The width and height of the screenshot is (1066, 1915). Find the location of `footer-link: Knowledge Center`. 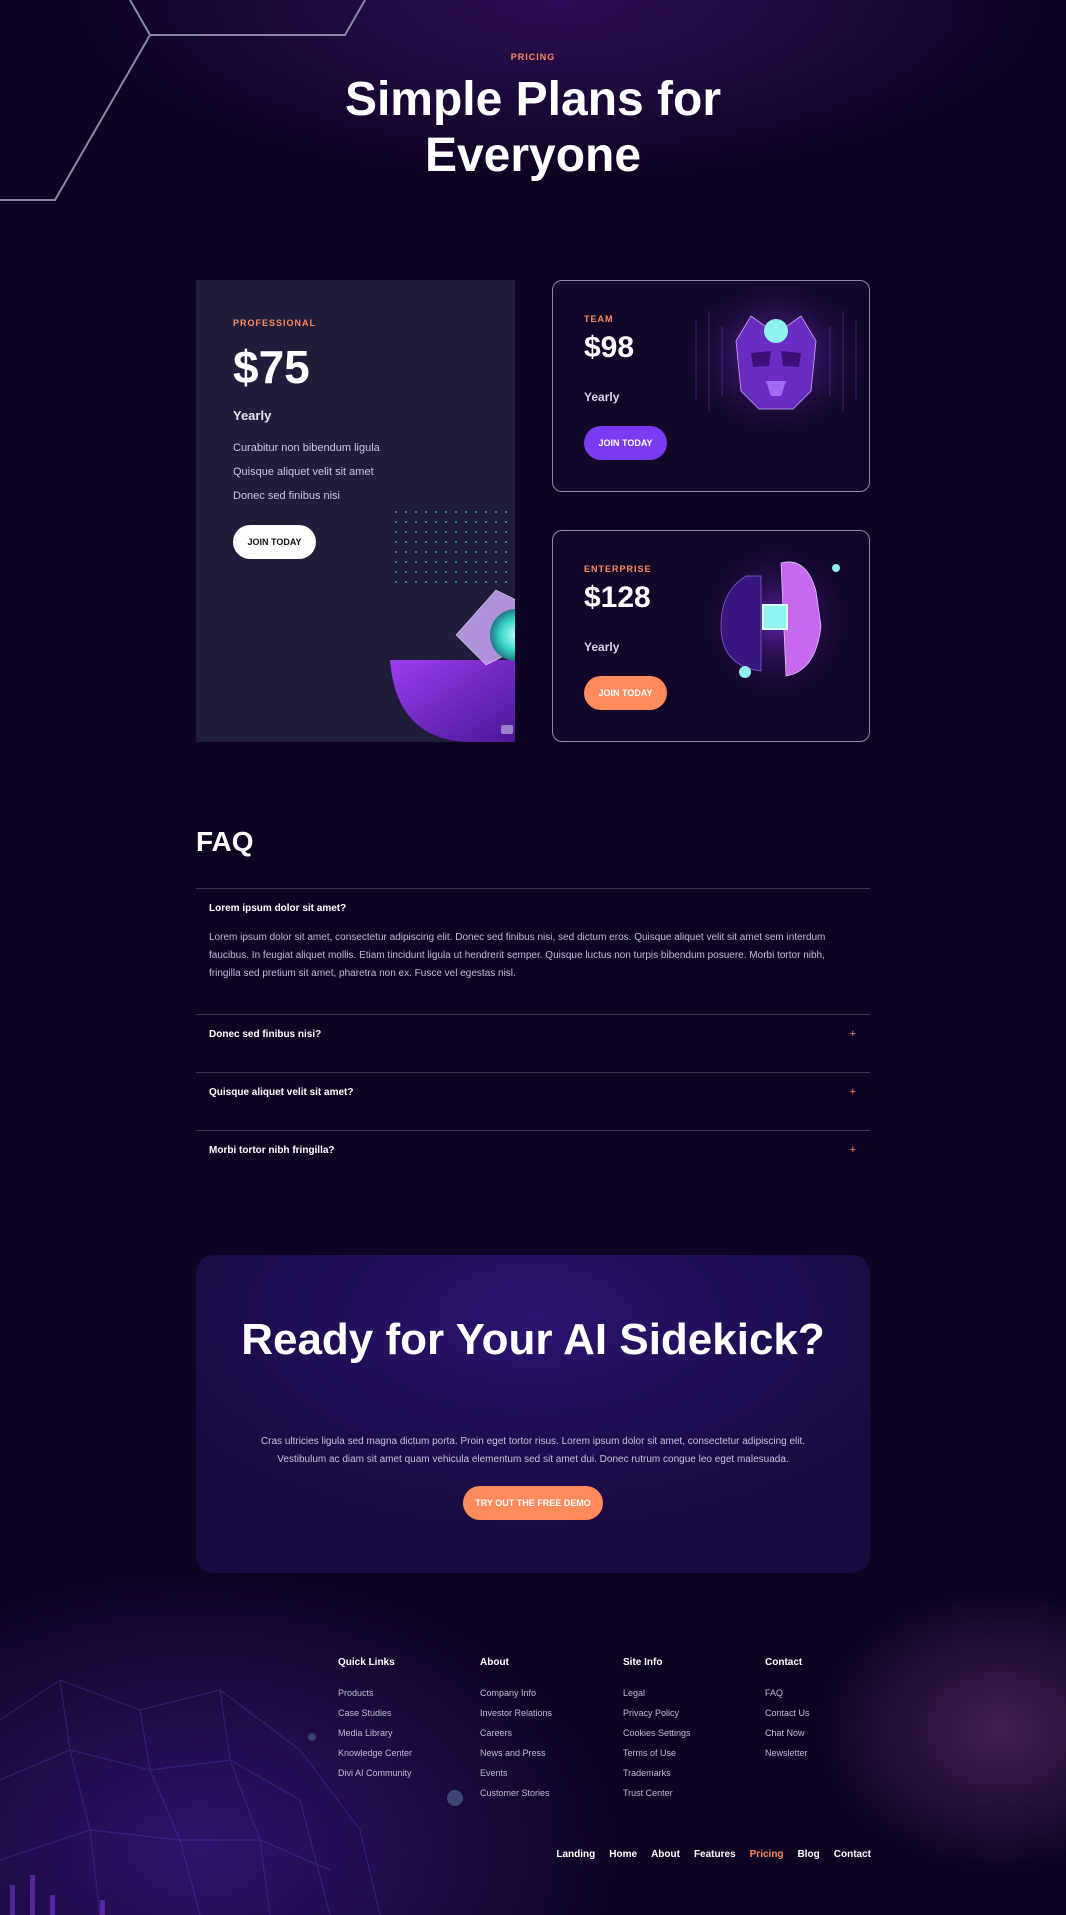

footer-link: Knowledge Center is located at coordinates (375, 1757).